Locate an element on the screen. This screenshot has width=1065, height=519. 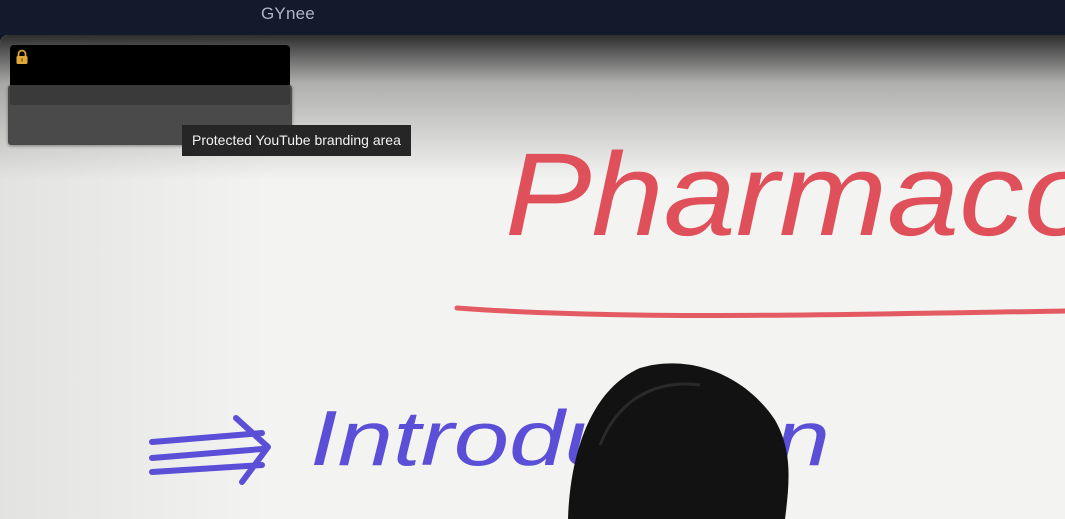
branding-black-panel is located at coordinates (150, 66).